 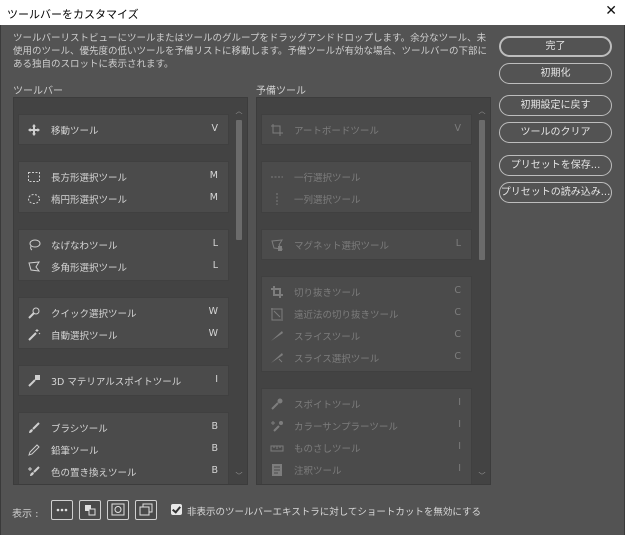 What do you see at coordinates (555, 132) in the screenshot?
I see `clear-tools-button: ツールのクリア` at bounding box center [555, 132].